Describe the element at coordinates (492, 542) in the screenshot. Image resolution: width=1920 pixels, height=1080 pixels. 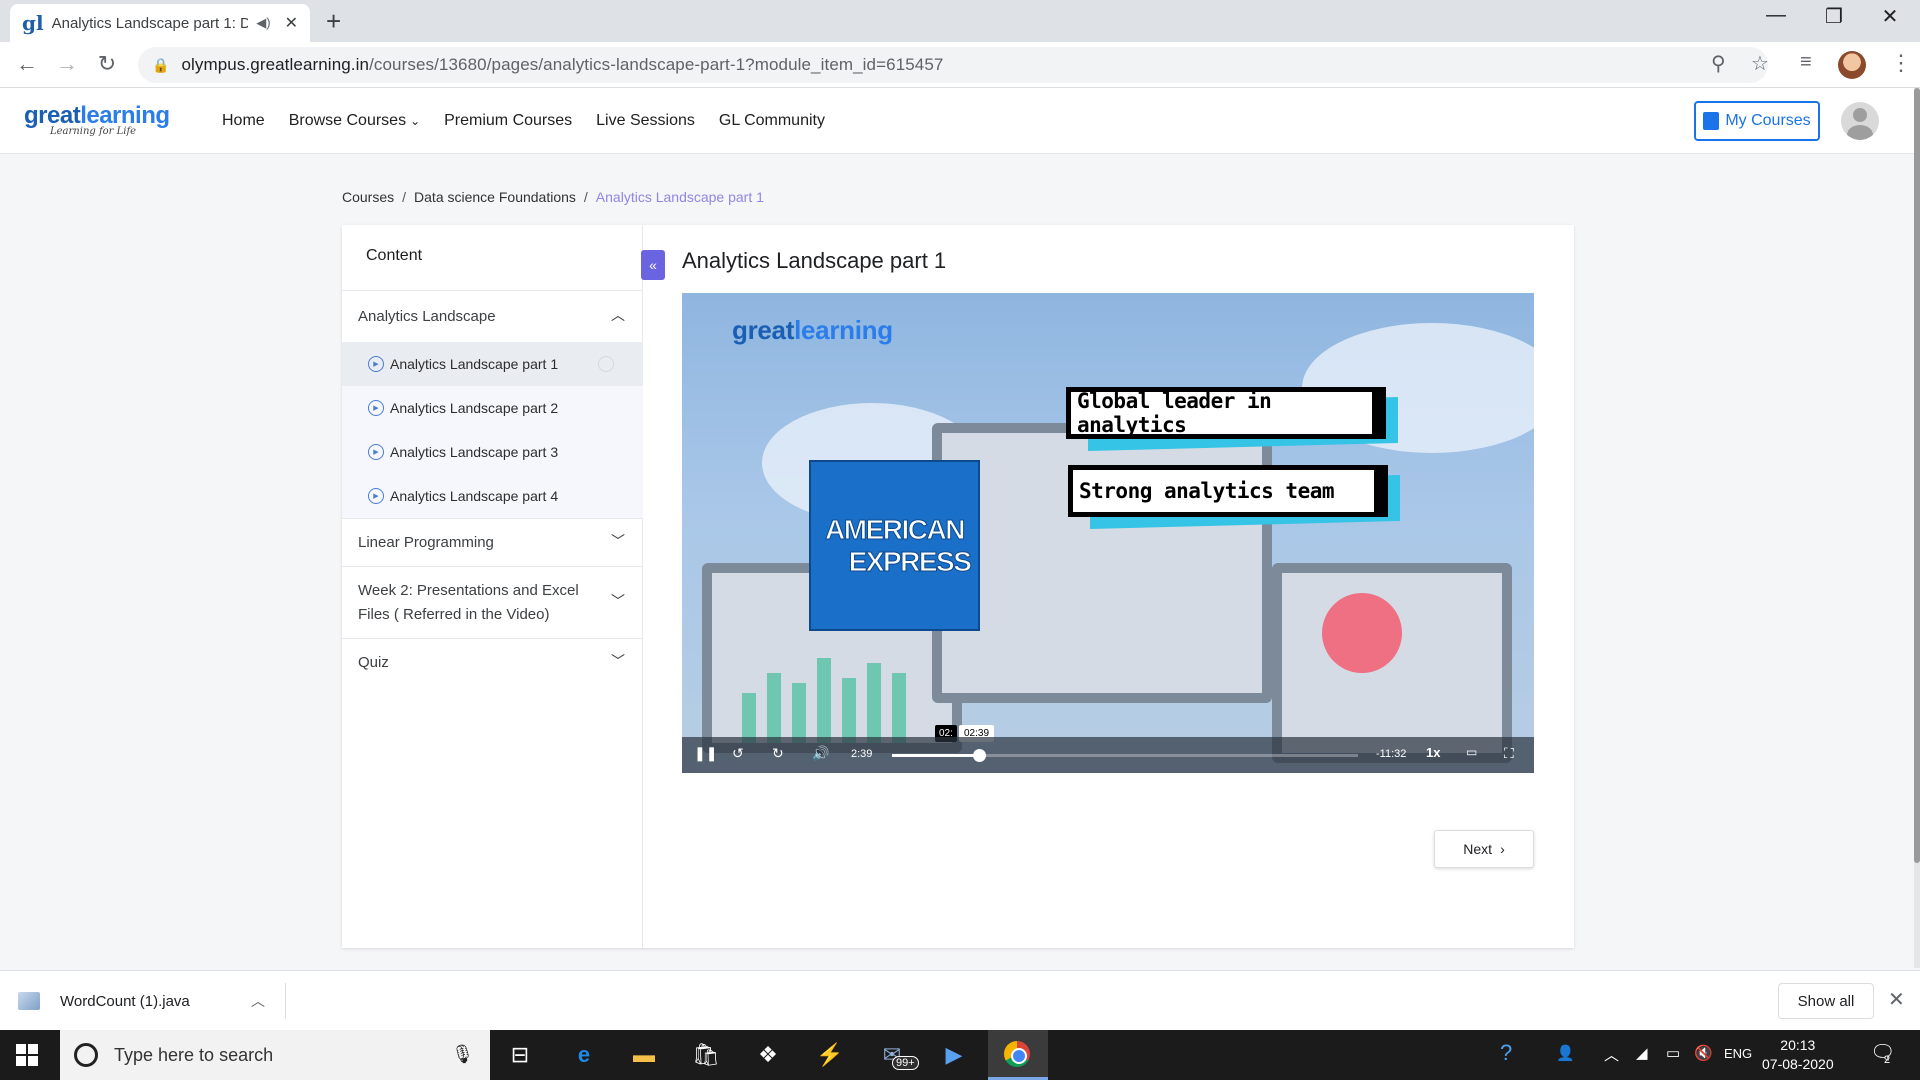
I see `section-linear-programming: Linear Programming ﹀` at that location.